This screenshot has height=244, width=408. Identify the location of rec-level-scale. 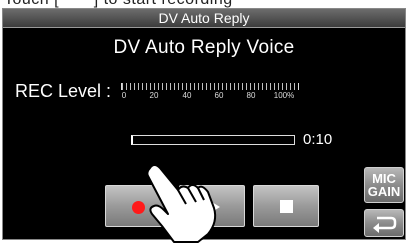
(210, 86).